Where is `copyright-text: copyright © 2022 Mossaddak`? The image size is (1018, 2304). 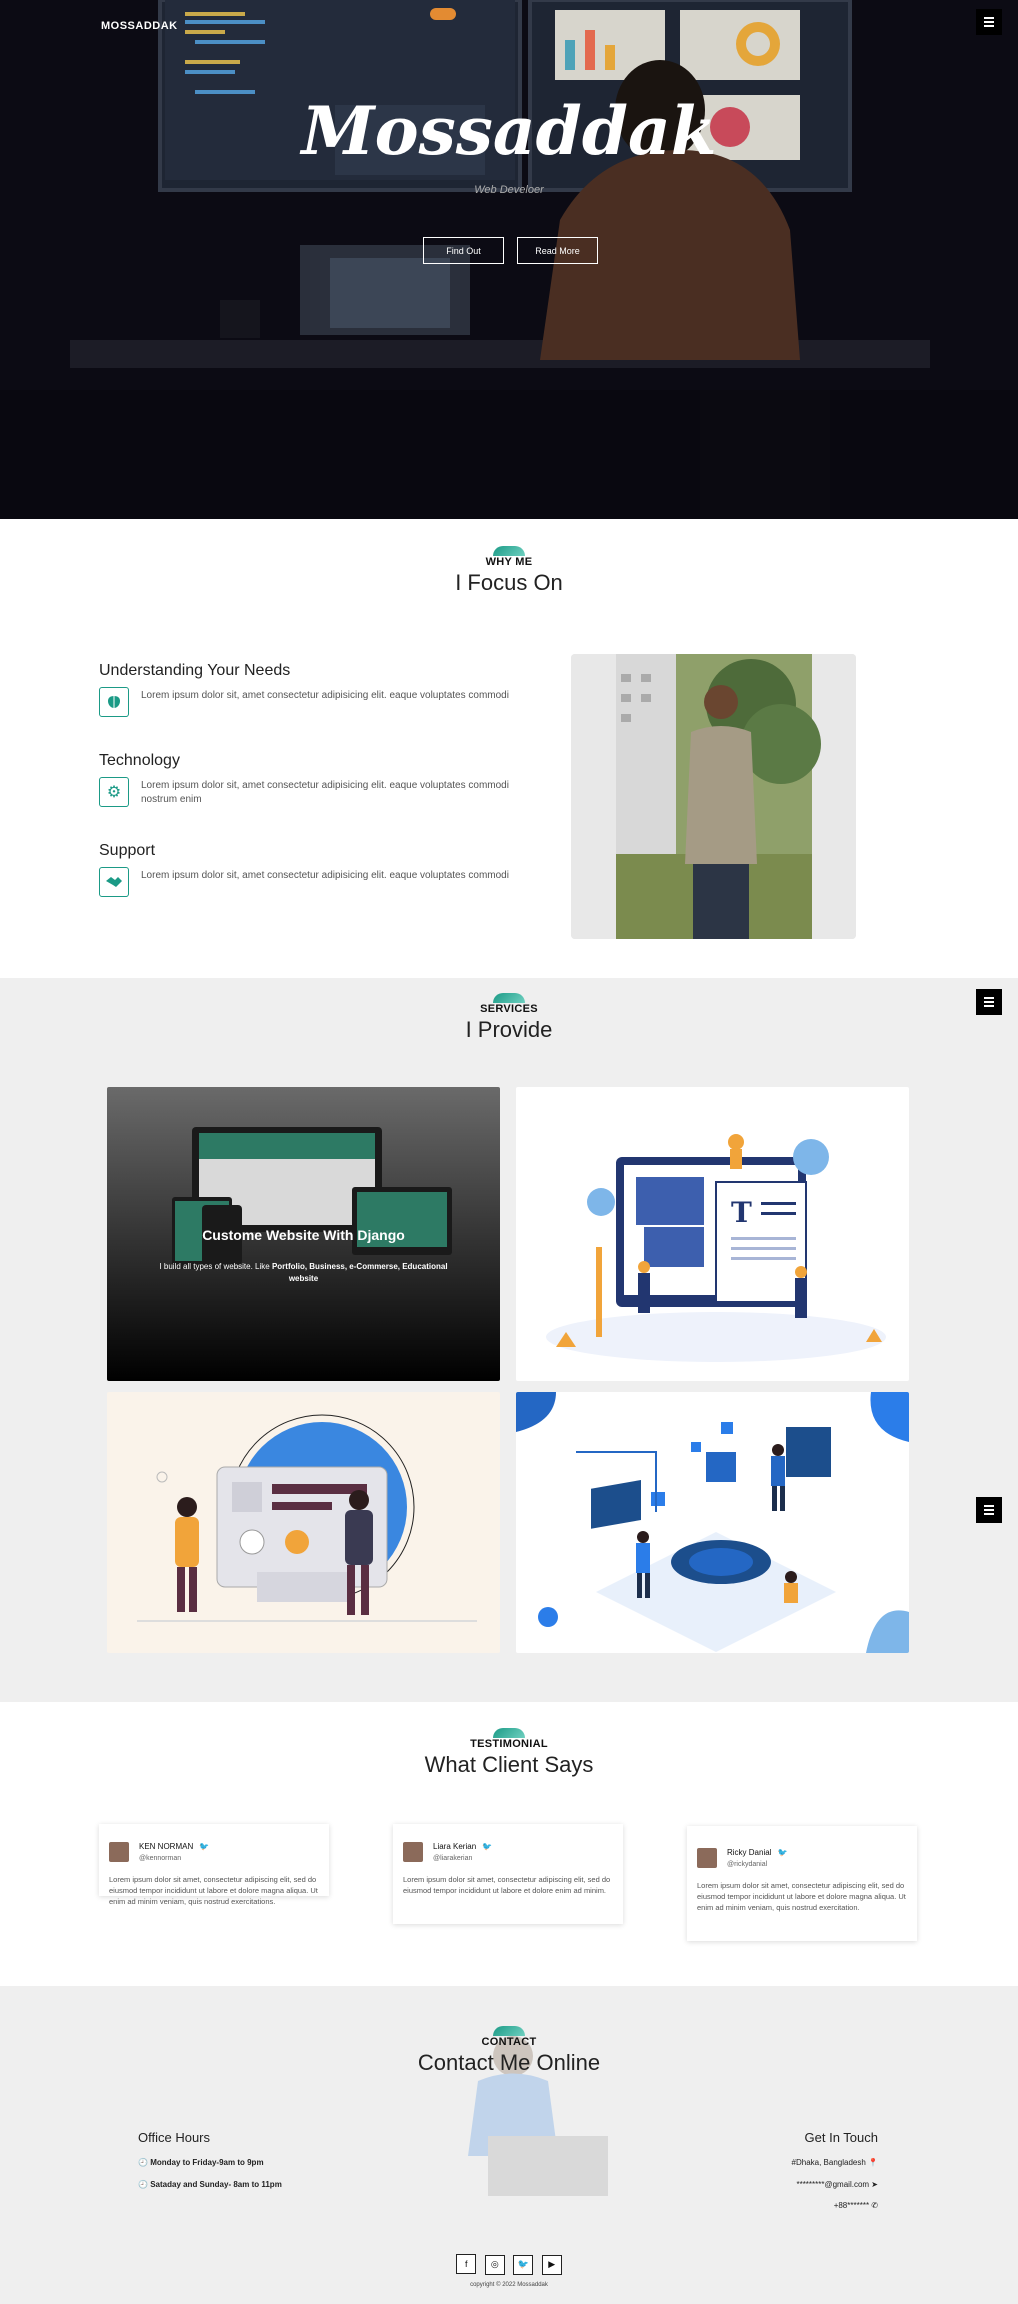
copyright-text: copyright © 2022 Mossaddak is located at coordinates (509, 2285).